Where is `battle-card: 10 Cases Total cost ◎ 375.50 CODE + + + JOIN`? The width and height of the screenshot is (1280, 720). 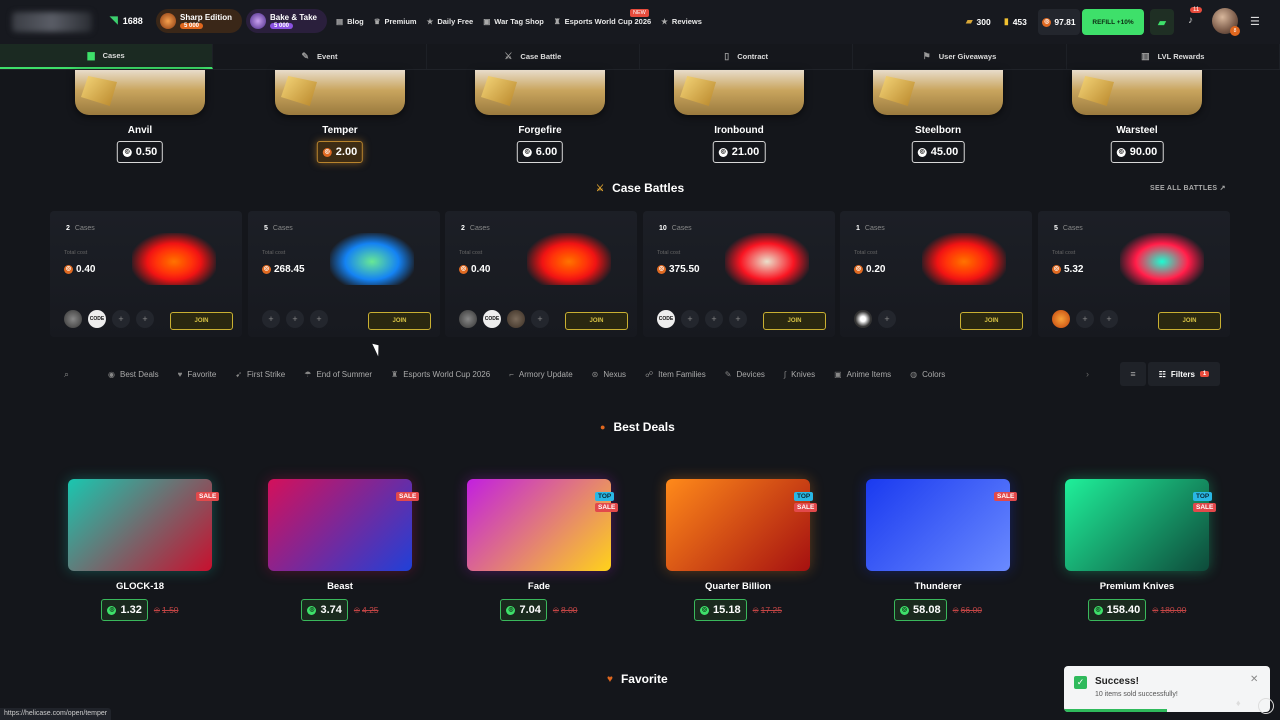
battle-card: 10 Cases Total cost ◎ 375.50 CODE + + + JOIN is located at coordinates (739, 274).